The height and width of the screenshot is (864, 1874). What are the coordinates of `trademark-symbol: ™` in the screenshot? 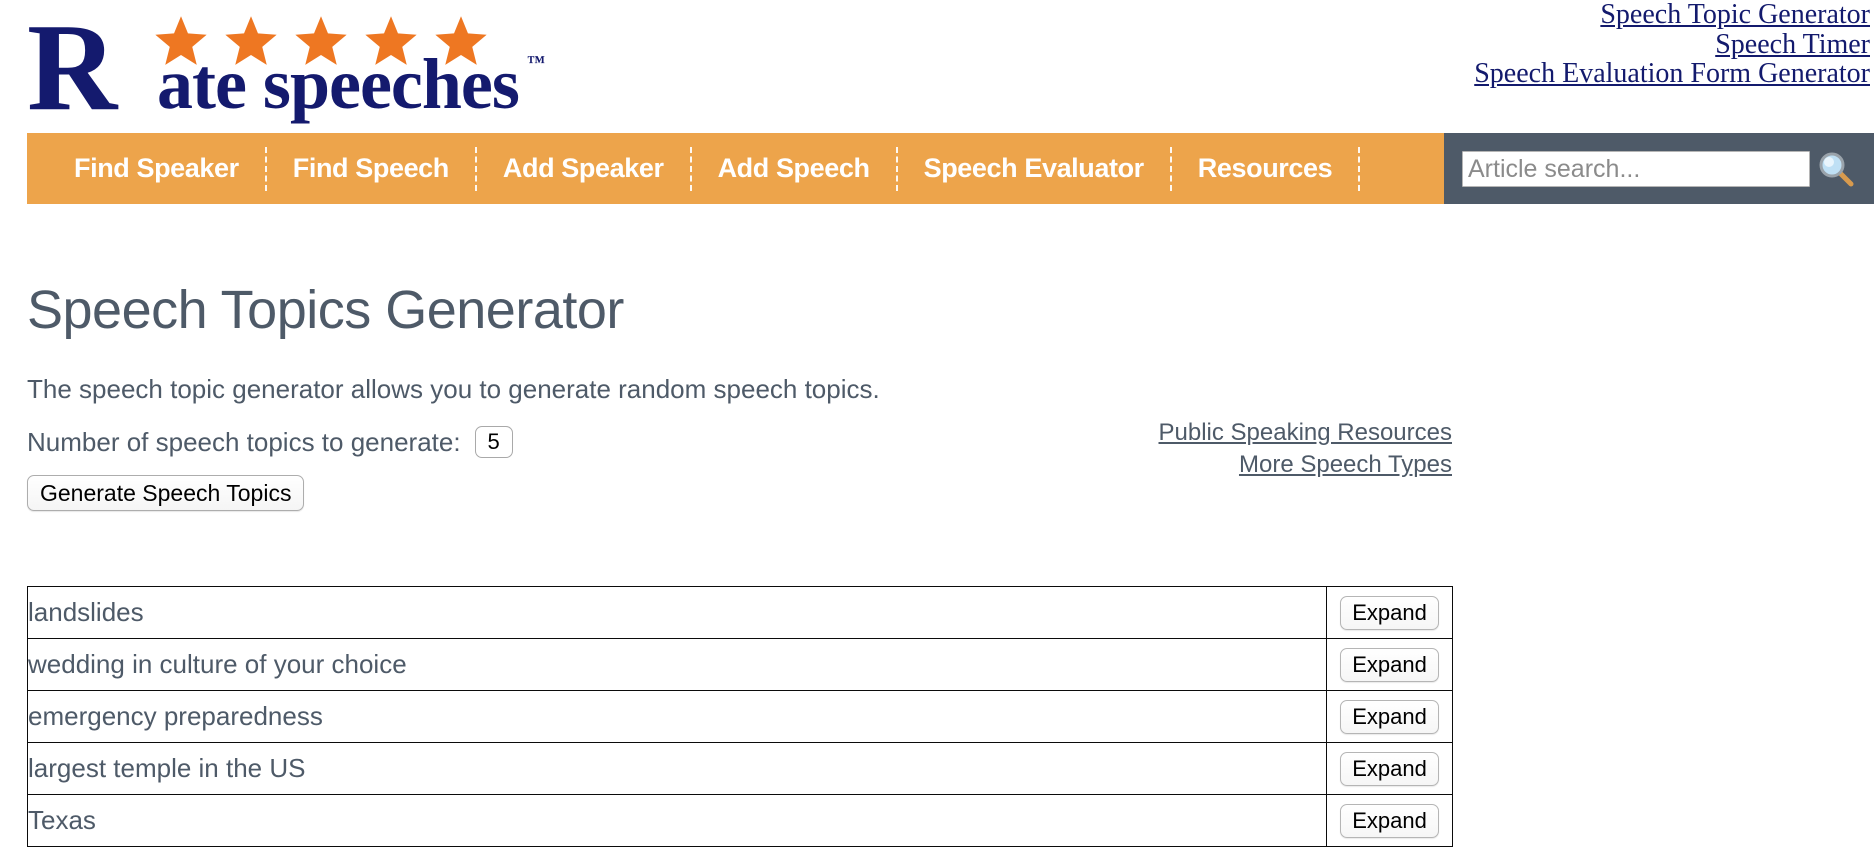 It's located at (536, 62).